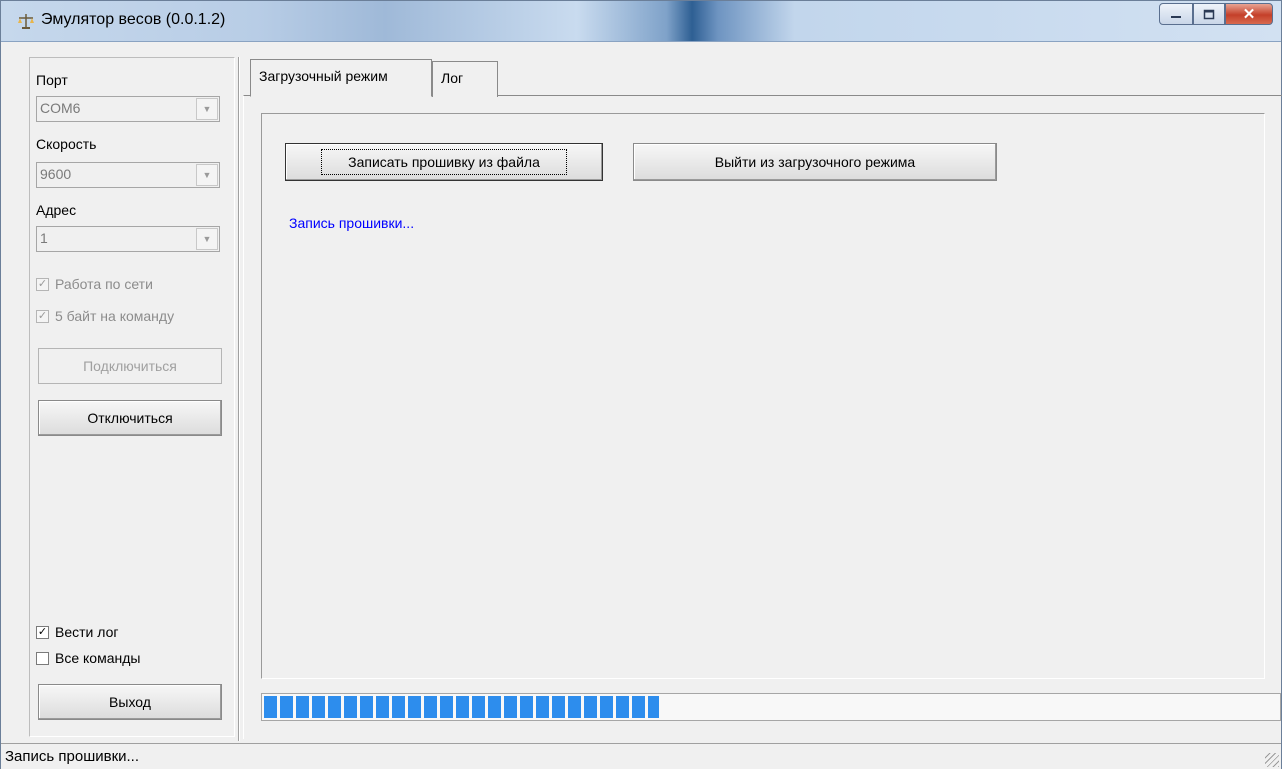 This screenshot has height=769, width=1282. I want to click on port-select: COM6 ▼, so click(128, 109).